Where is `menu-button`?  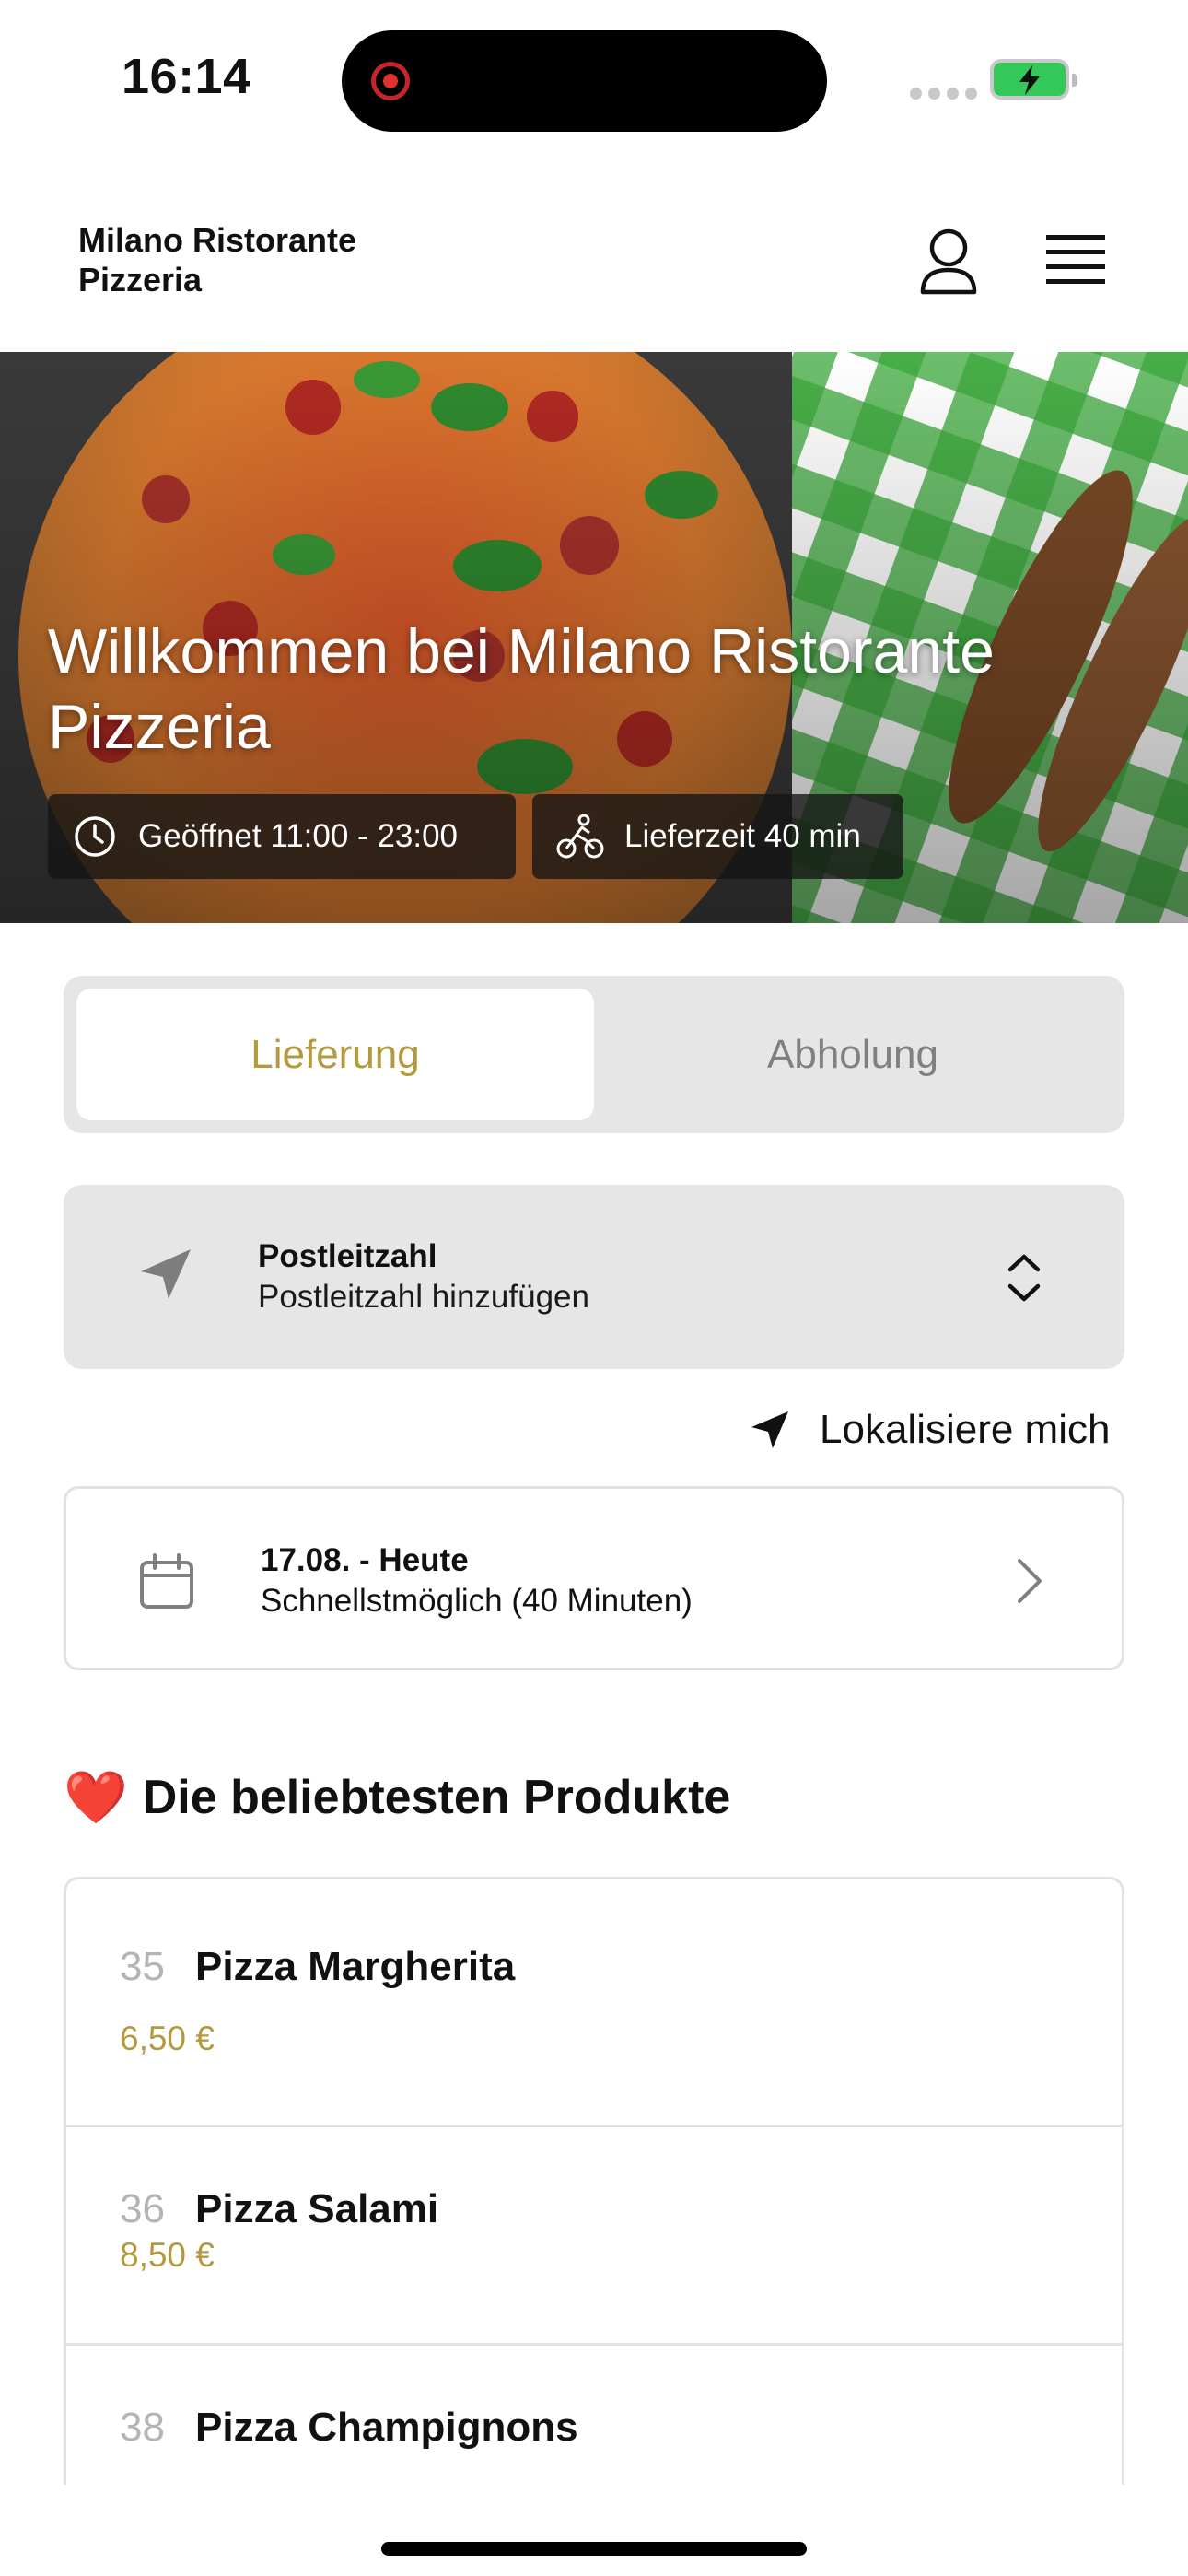
menu-button is located at coordinates (1075, 261).